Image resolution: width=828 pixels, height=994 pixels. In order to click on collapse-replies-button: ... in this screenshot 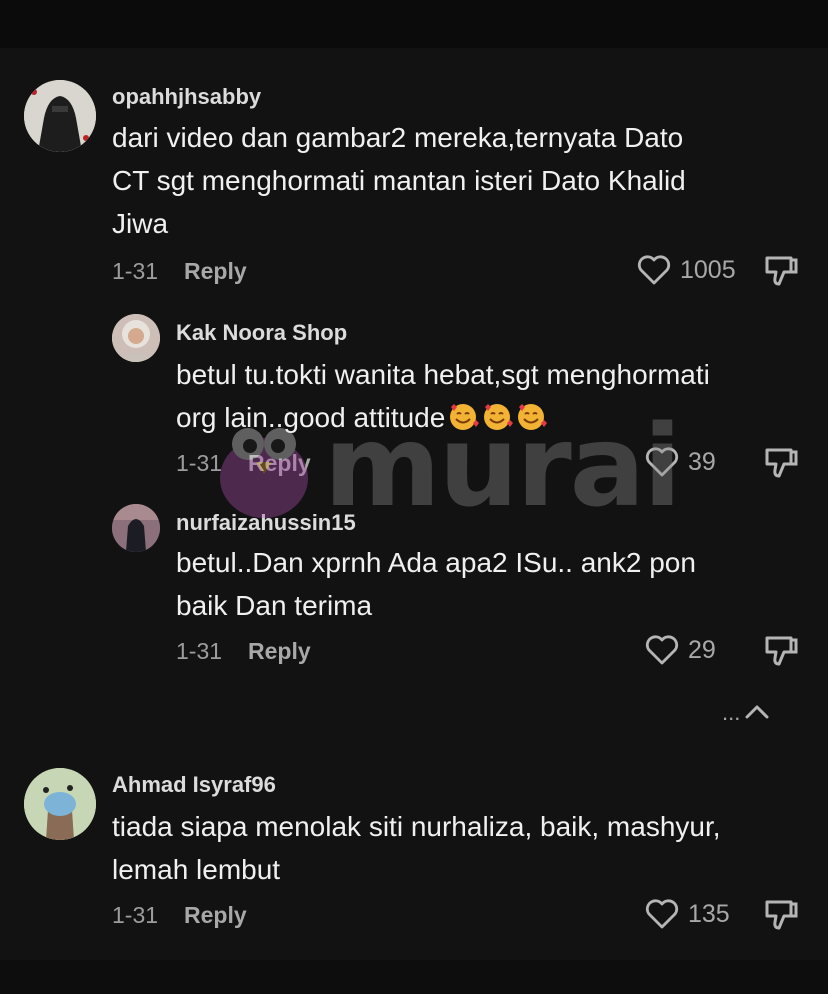, I will do `click(747, 713)`.